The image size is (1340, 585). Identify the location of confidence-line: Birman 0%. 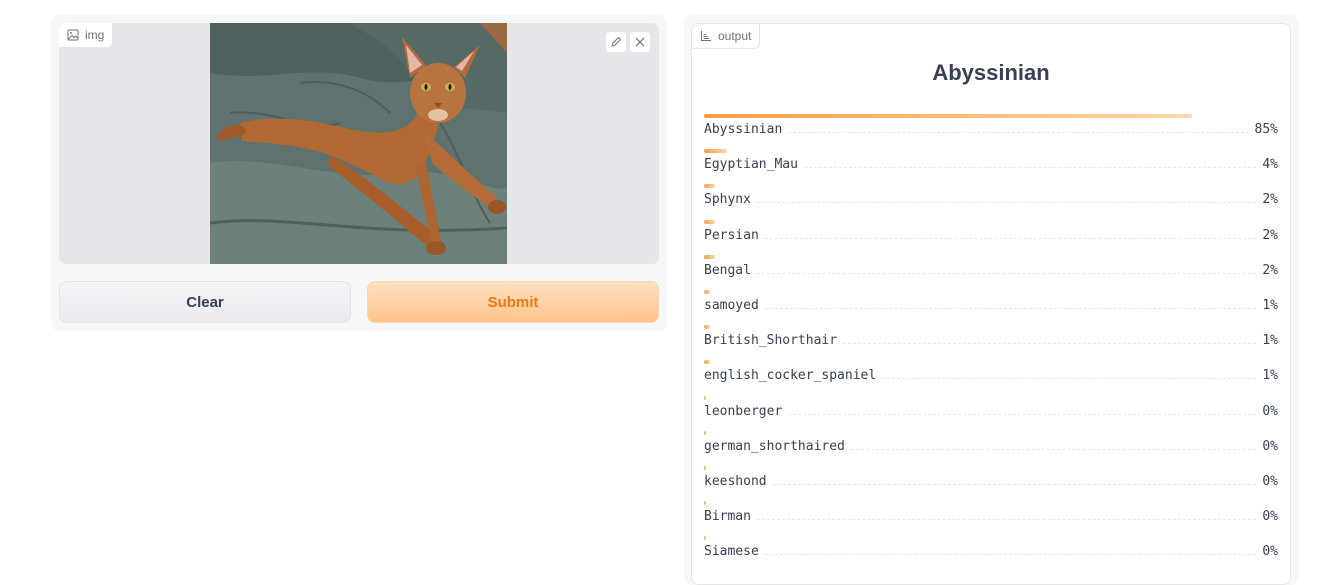
(991, 516).